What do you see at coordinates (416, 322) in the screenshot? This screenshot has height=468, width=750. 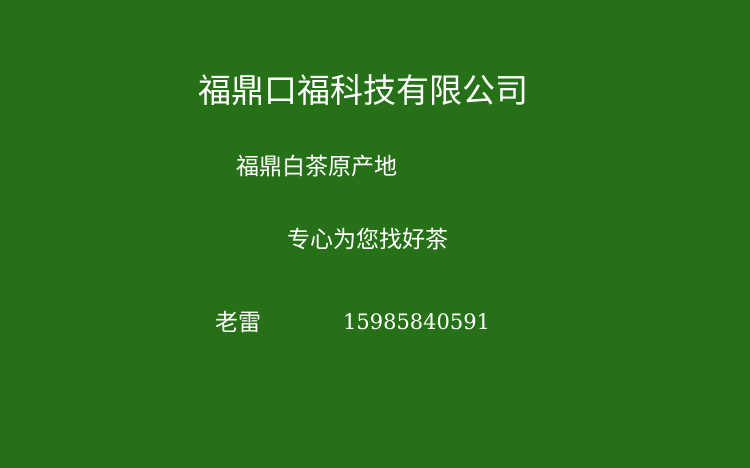 I see `contact-phone: 15985840591` at bounding box center [416, 322].